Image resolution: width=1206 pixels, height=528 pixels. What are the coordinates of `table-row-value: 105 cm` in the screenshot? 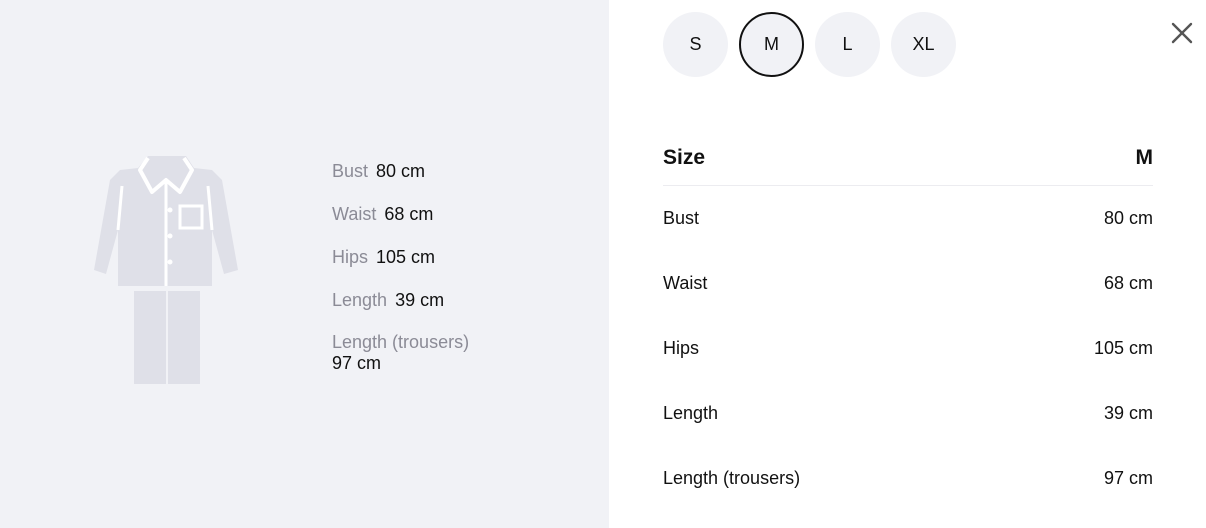 It's located at (1123, 348).